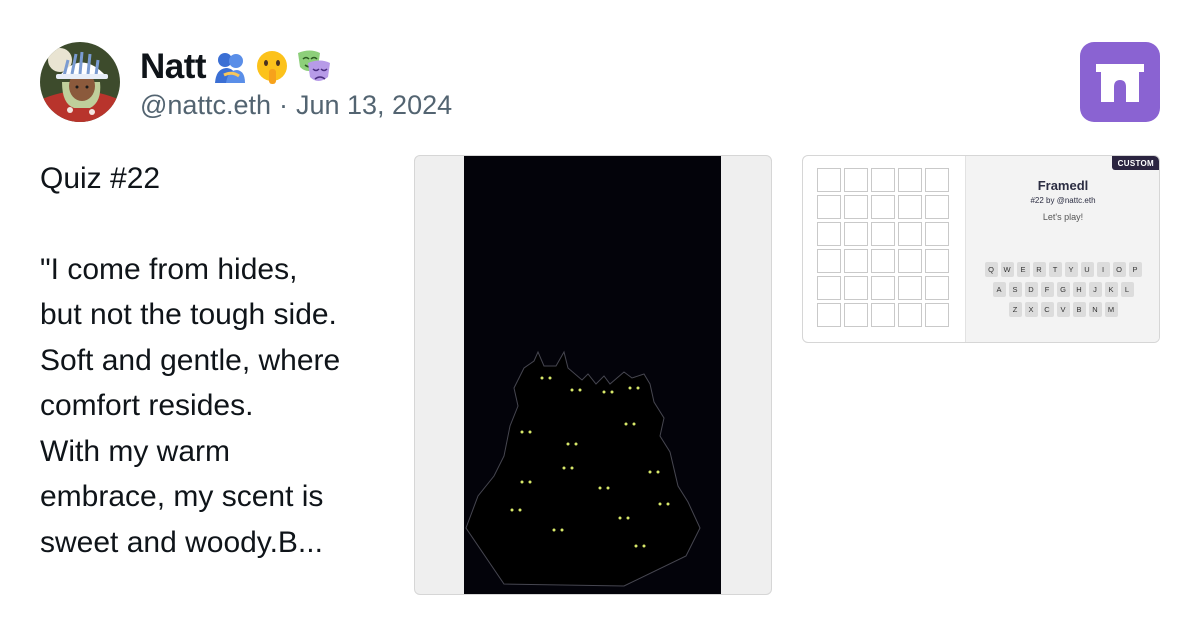 The height and width of the screenshot is (630, 1200). I want to click on key-h: H, so click(1079, 289).